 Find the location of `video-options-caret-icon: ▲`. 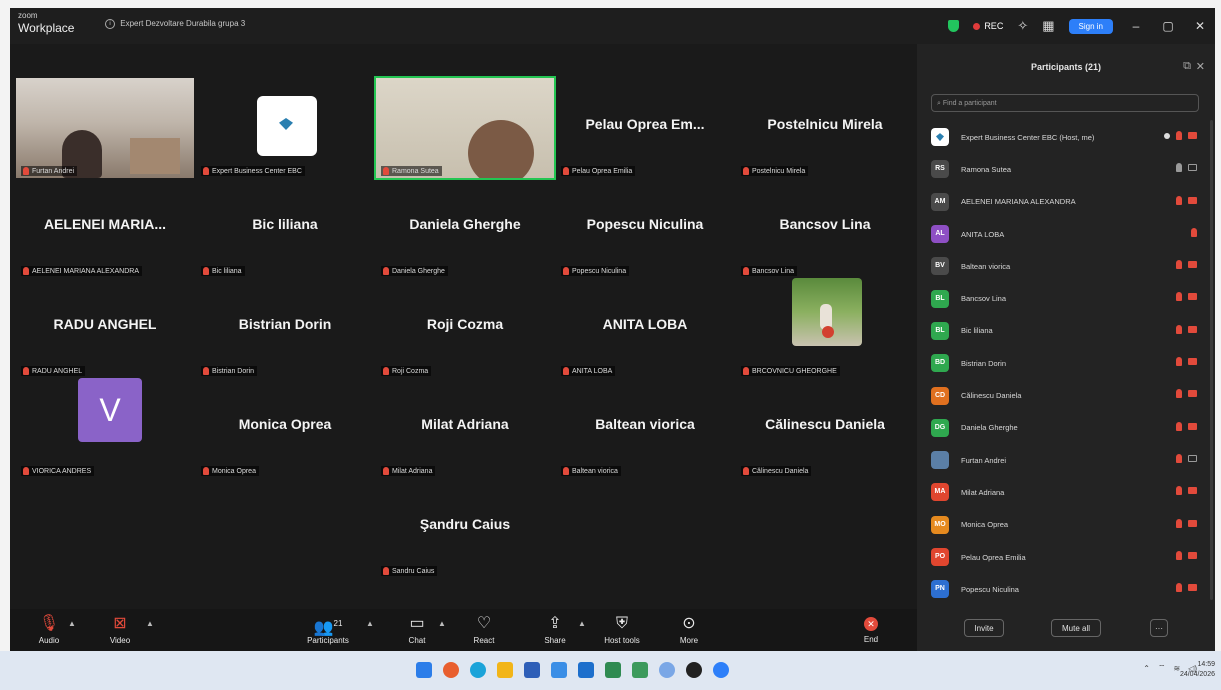

video-options-caret-icon: ▲ is located at coordinates (150, 623).